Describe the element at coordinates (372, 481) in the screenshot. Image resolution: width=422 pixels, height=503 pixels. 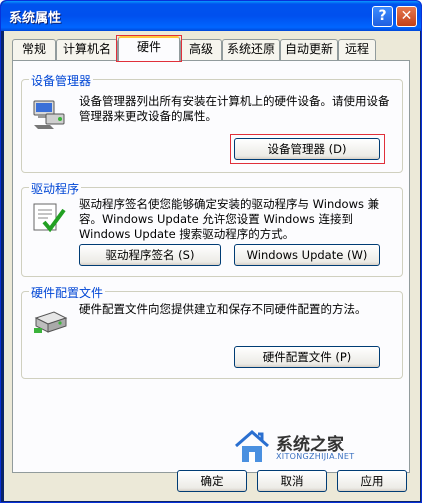
I see `apply-button: 应用` at that location.